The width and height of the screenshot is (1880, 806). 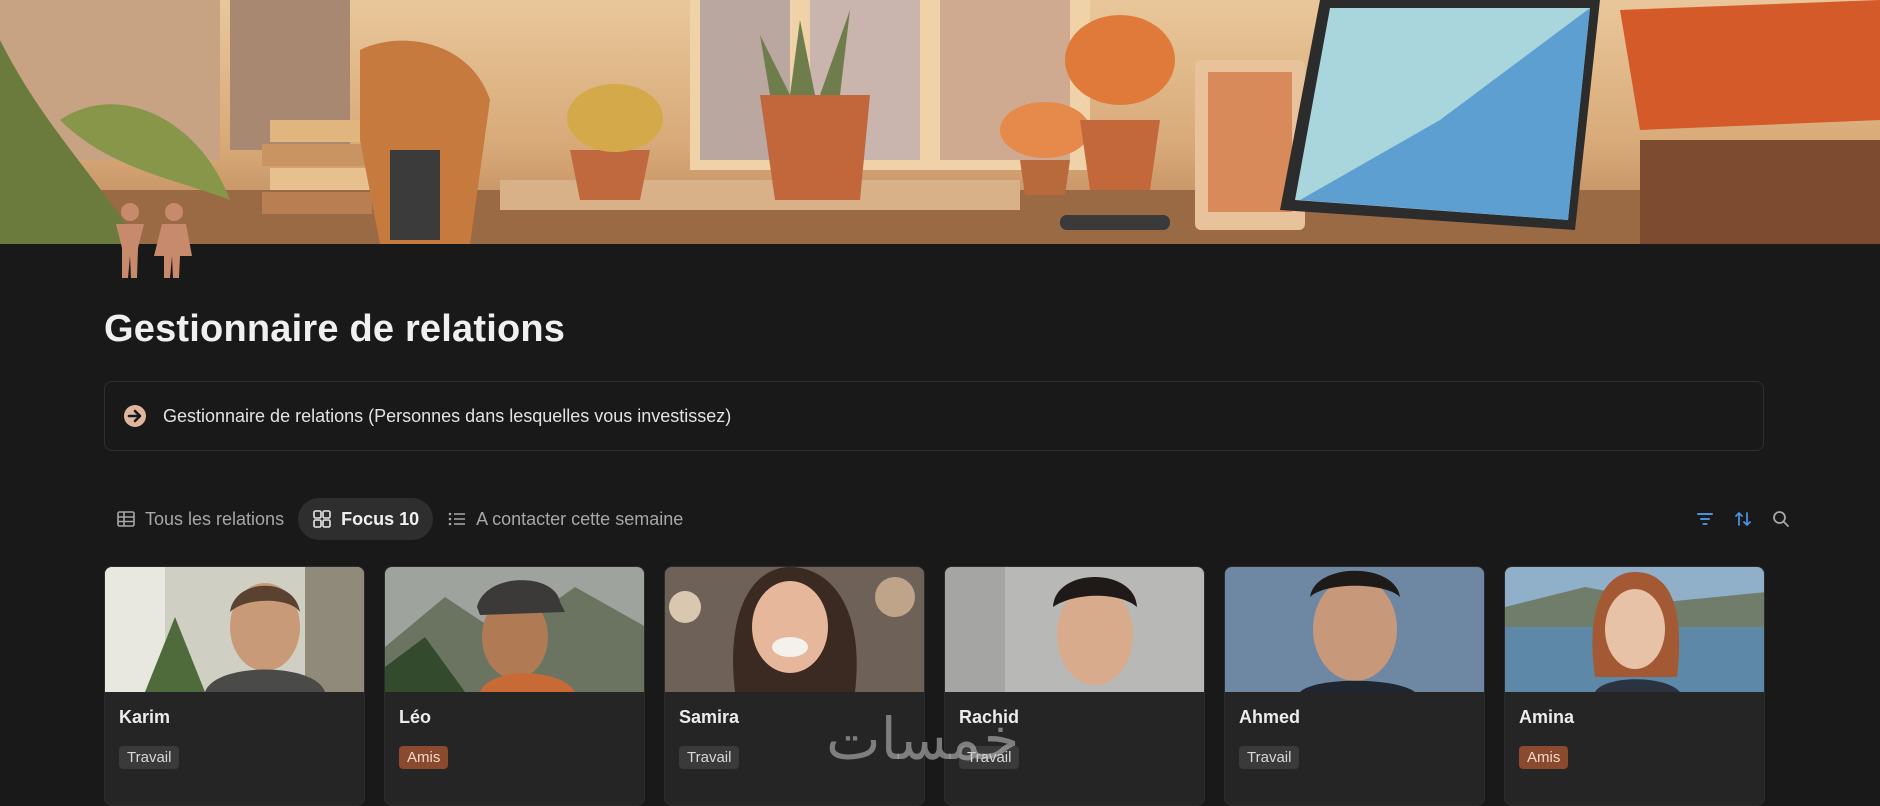 What do you see at coordinates (1781, 519) in the screenshot?
I see `search-icon` at bounding box center [1781, 519].